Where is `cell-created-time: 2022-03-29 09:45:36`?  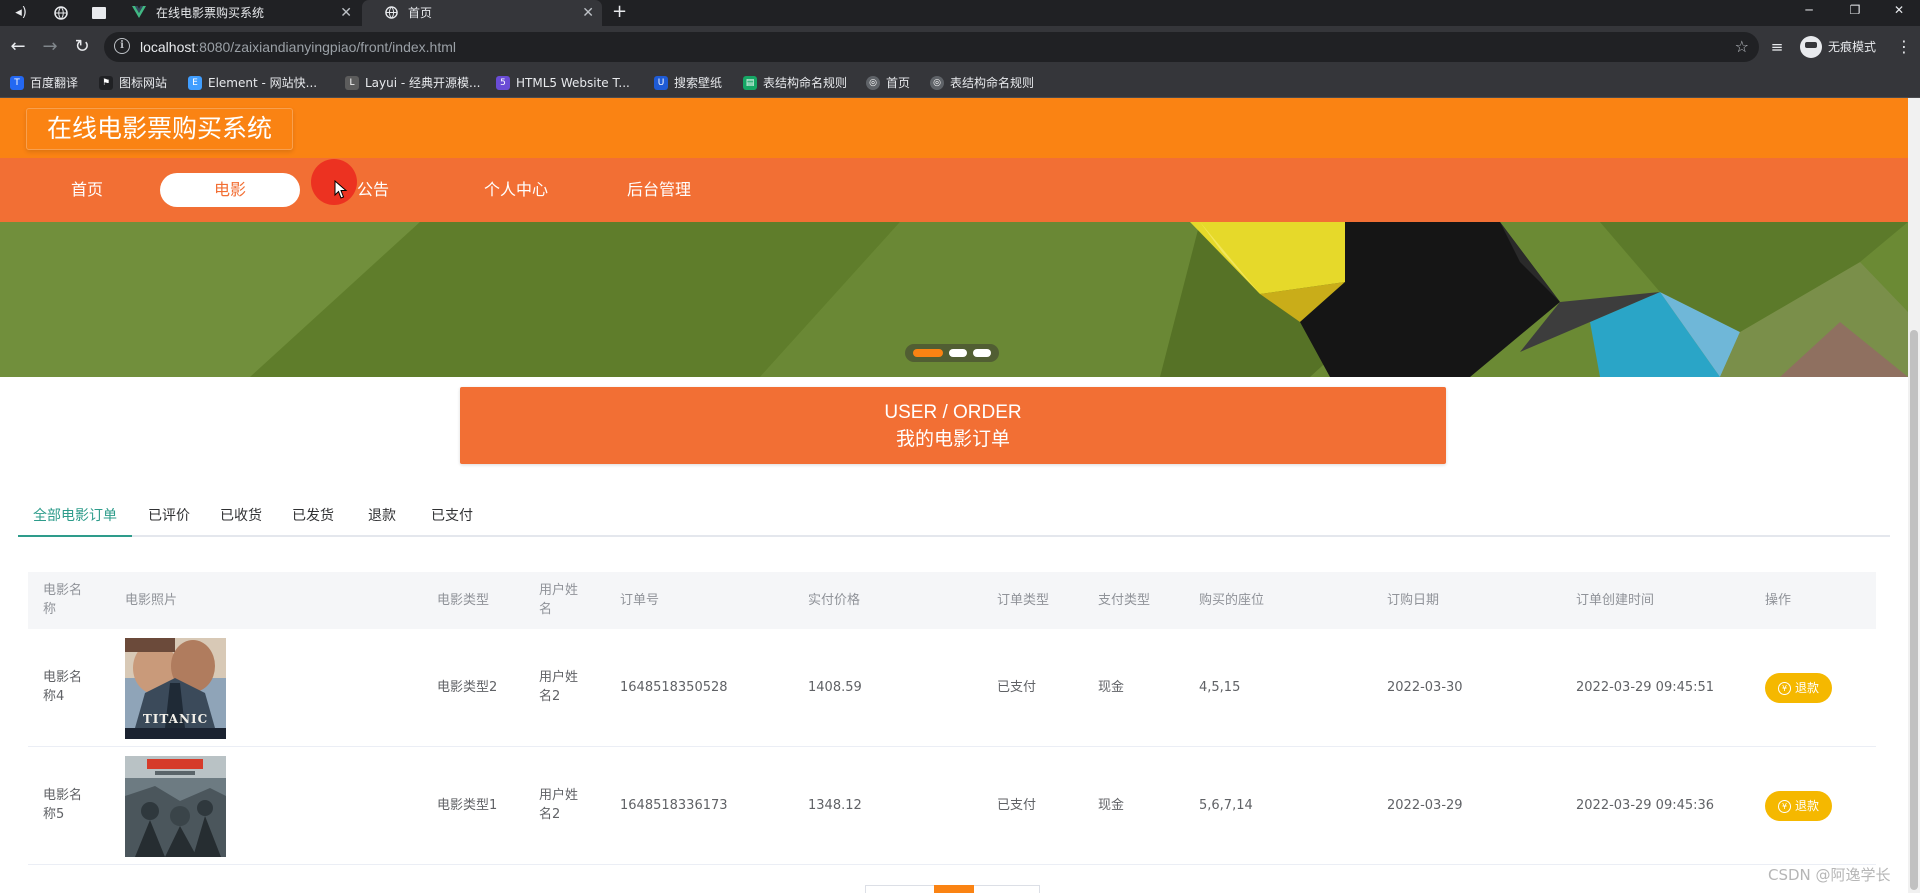
cell-created-time: 2022-03-29 09:45:36 is located at coordinates (1645, 805).